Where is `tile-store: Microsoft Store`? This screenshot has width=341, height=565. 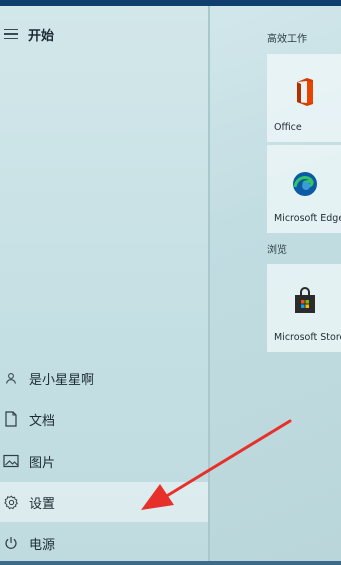 tile-store: Microsoft Store is located at coordinates (304, 308).